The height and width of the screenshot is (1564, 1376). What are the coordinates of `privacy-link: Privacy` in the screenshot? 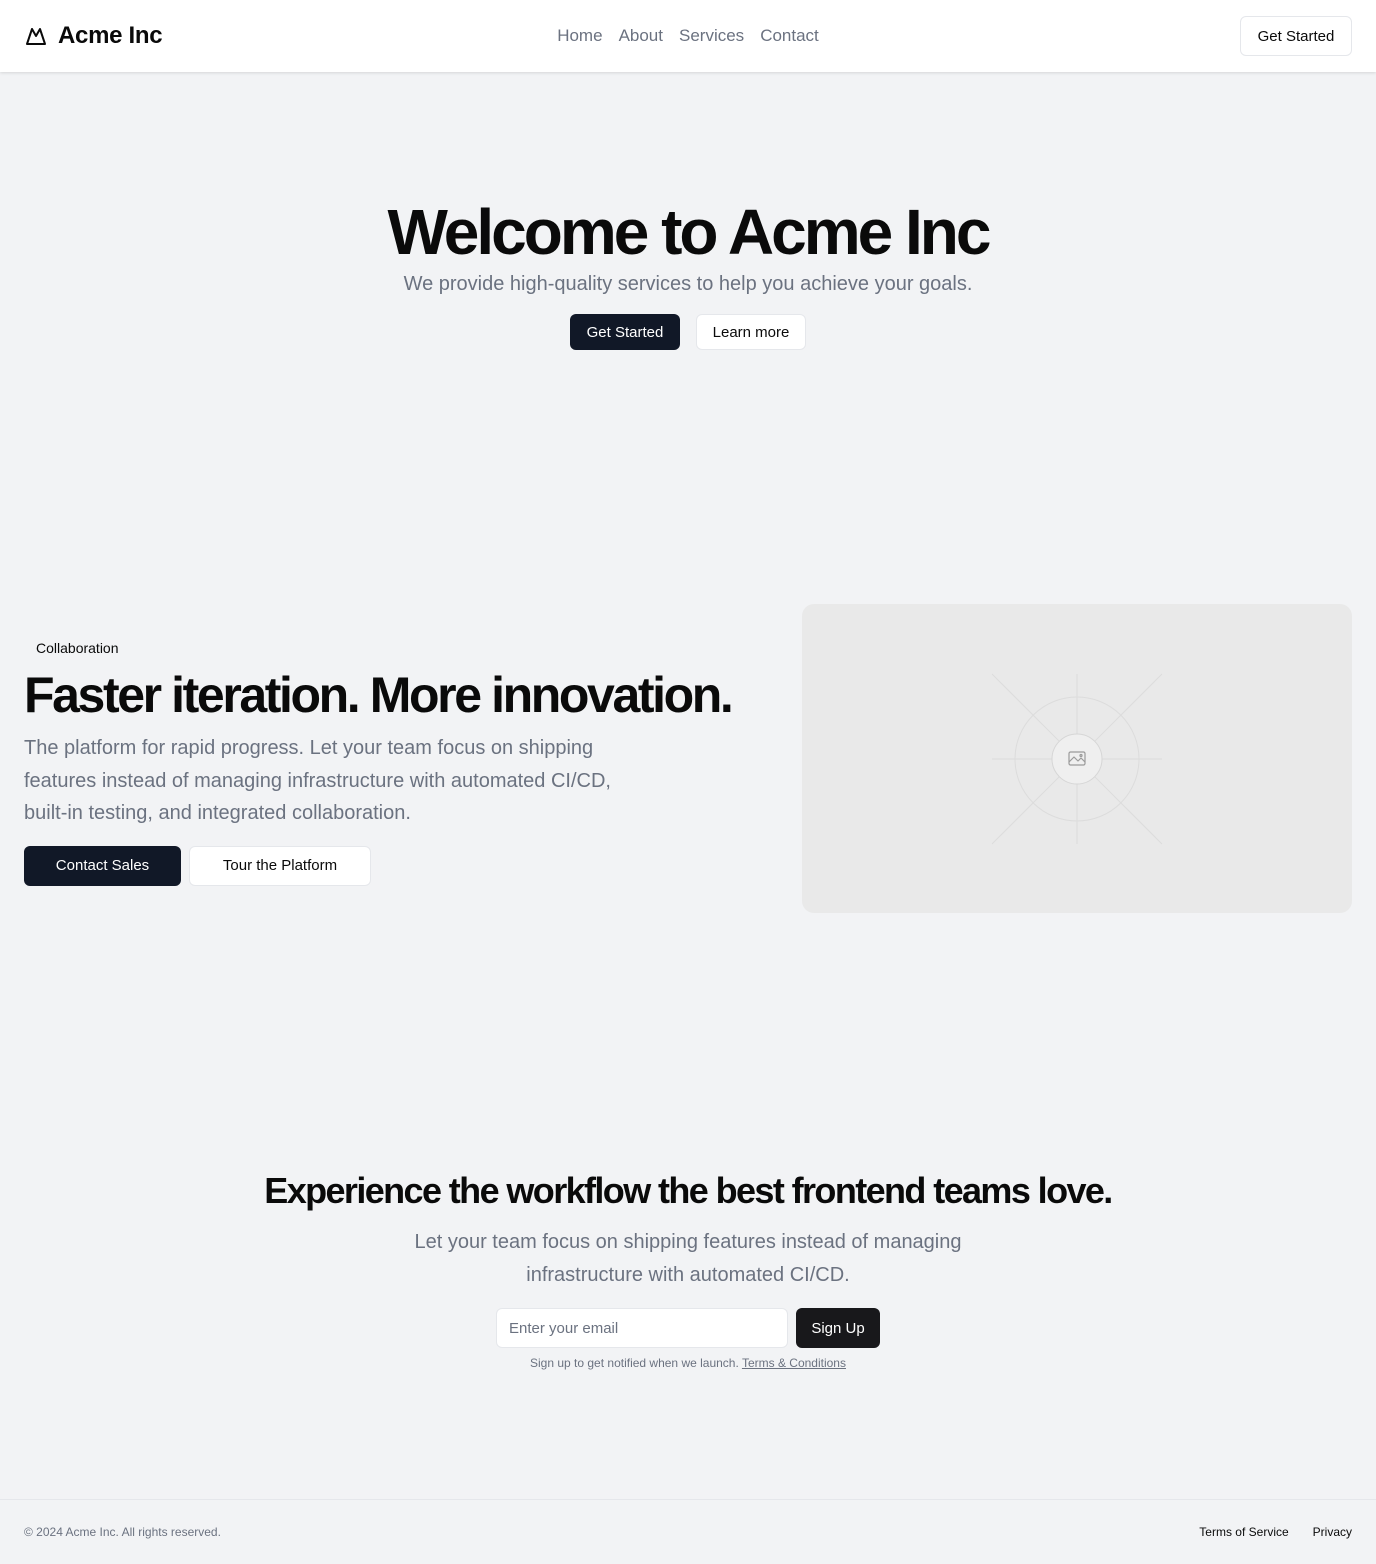 It's located at (1332, 1532).